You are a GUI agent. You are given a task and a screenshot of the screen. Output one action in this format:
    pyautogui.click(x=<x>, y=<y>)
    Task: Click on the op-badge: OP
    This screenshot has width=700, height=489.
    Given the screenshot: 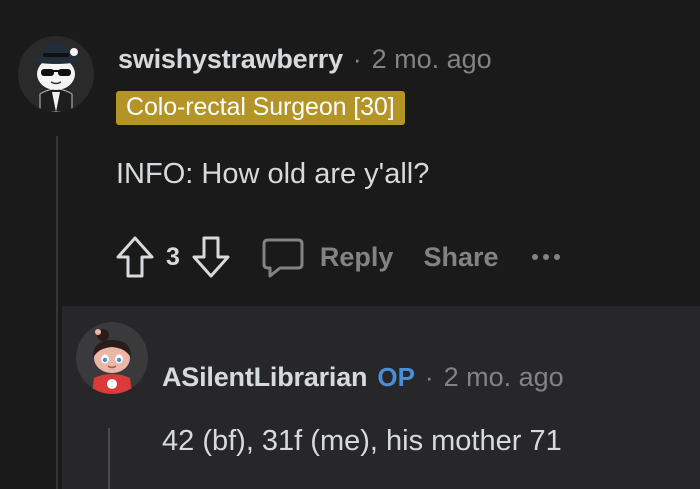 What is the action you would take?
    pyautogui.click(x=396, y=377)
    